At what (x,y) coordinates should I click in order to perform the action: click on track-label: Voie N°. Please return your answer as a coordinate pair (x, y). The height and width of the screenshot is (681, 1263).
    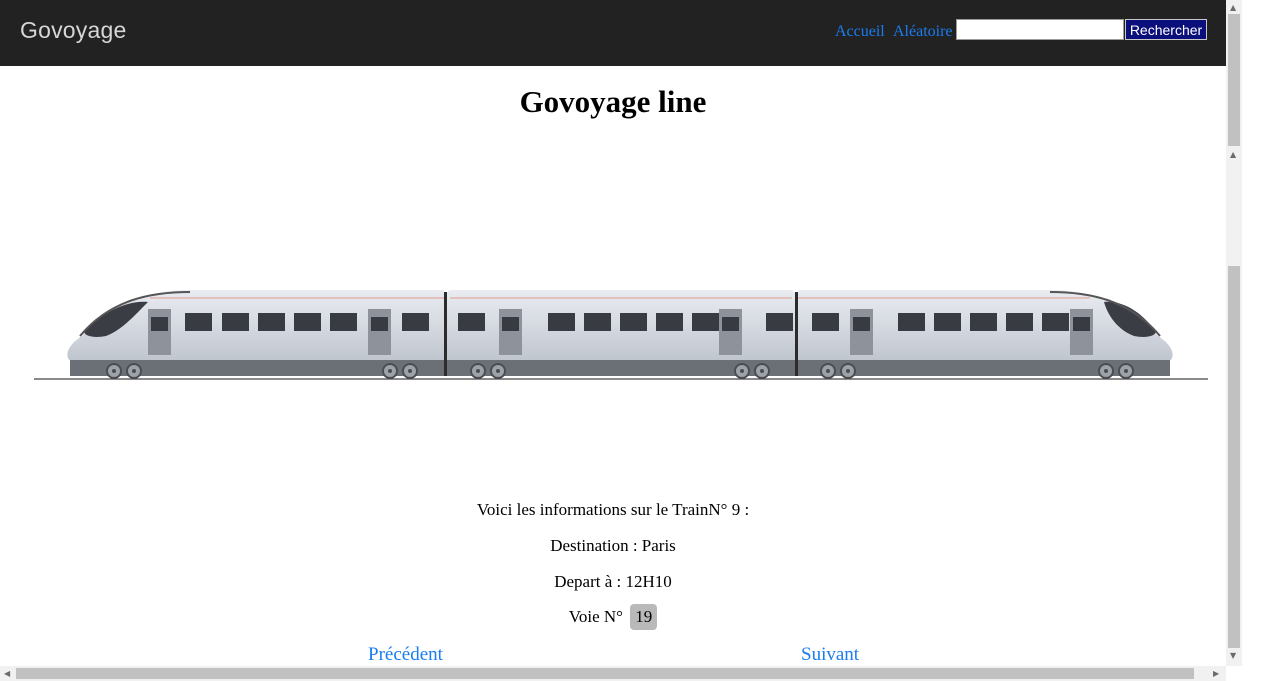
    Looking at the image, I should click on (595, 616).